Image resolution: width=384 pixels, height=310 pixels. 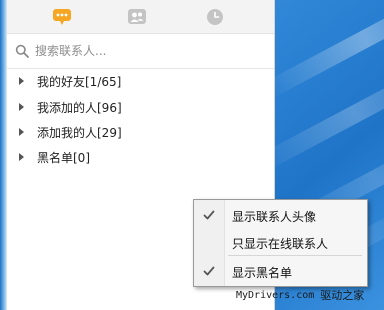 I want to click on menu-item-show-blacklist: 显示黑名单, so click(x=280, y=271).